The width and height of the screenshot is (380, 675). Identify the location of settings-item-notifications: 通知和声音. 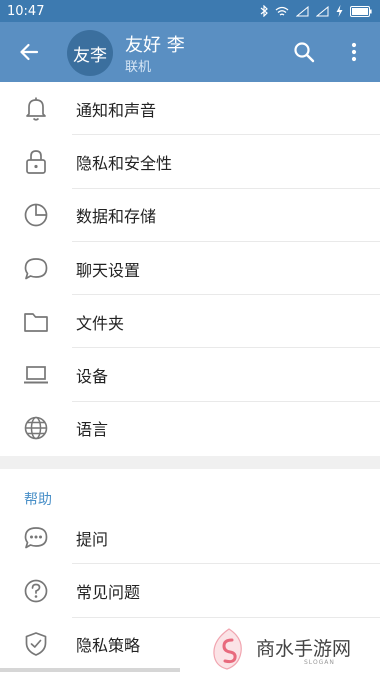
(190, 109).